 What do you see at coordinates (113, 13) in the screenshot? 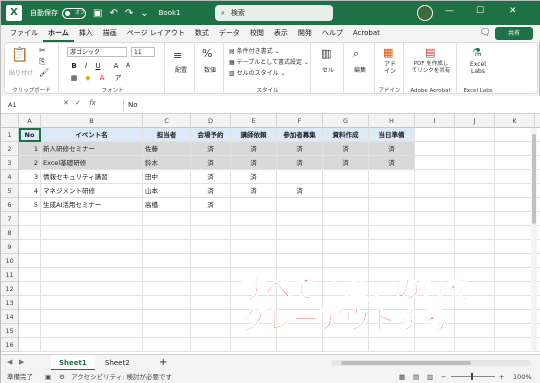
I see `undo-icon: ↶` at bounding box center [113, 13].